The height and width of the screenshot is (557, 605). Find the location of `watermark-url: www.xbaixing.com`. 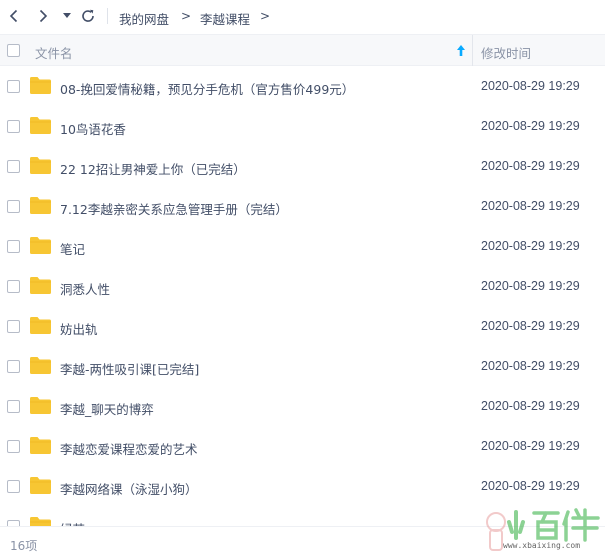

watermark-url: www.xbaixing.com is located at coordinates (542, 545).